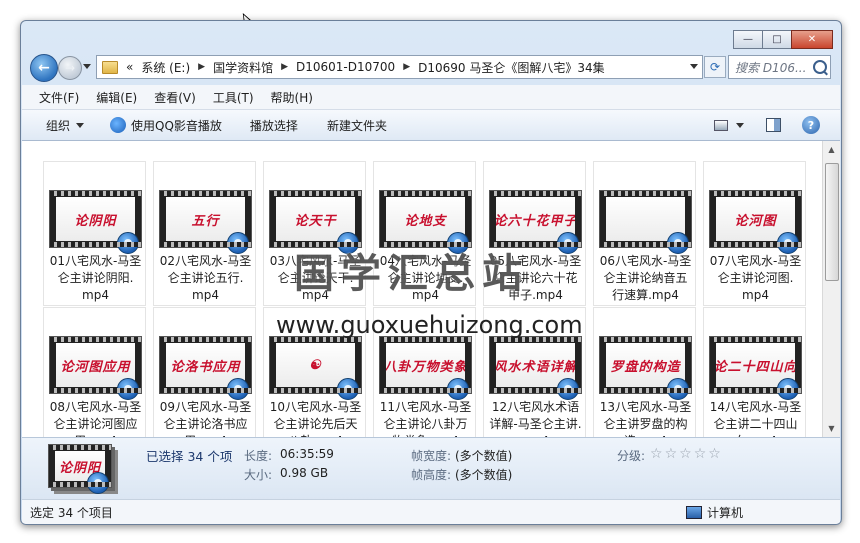  Describe the element at coordinates (645, 418) in the screenshot. I see `file-name: 13八宅风水-马圣仑主讲罗盘的构造.mp4` at that location.